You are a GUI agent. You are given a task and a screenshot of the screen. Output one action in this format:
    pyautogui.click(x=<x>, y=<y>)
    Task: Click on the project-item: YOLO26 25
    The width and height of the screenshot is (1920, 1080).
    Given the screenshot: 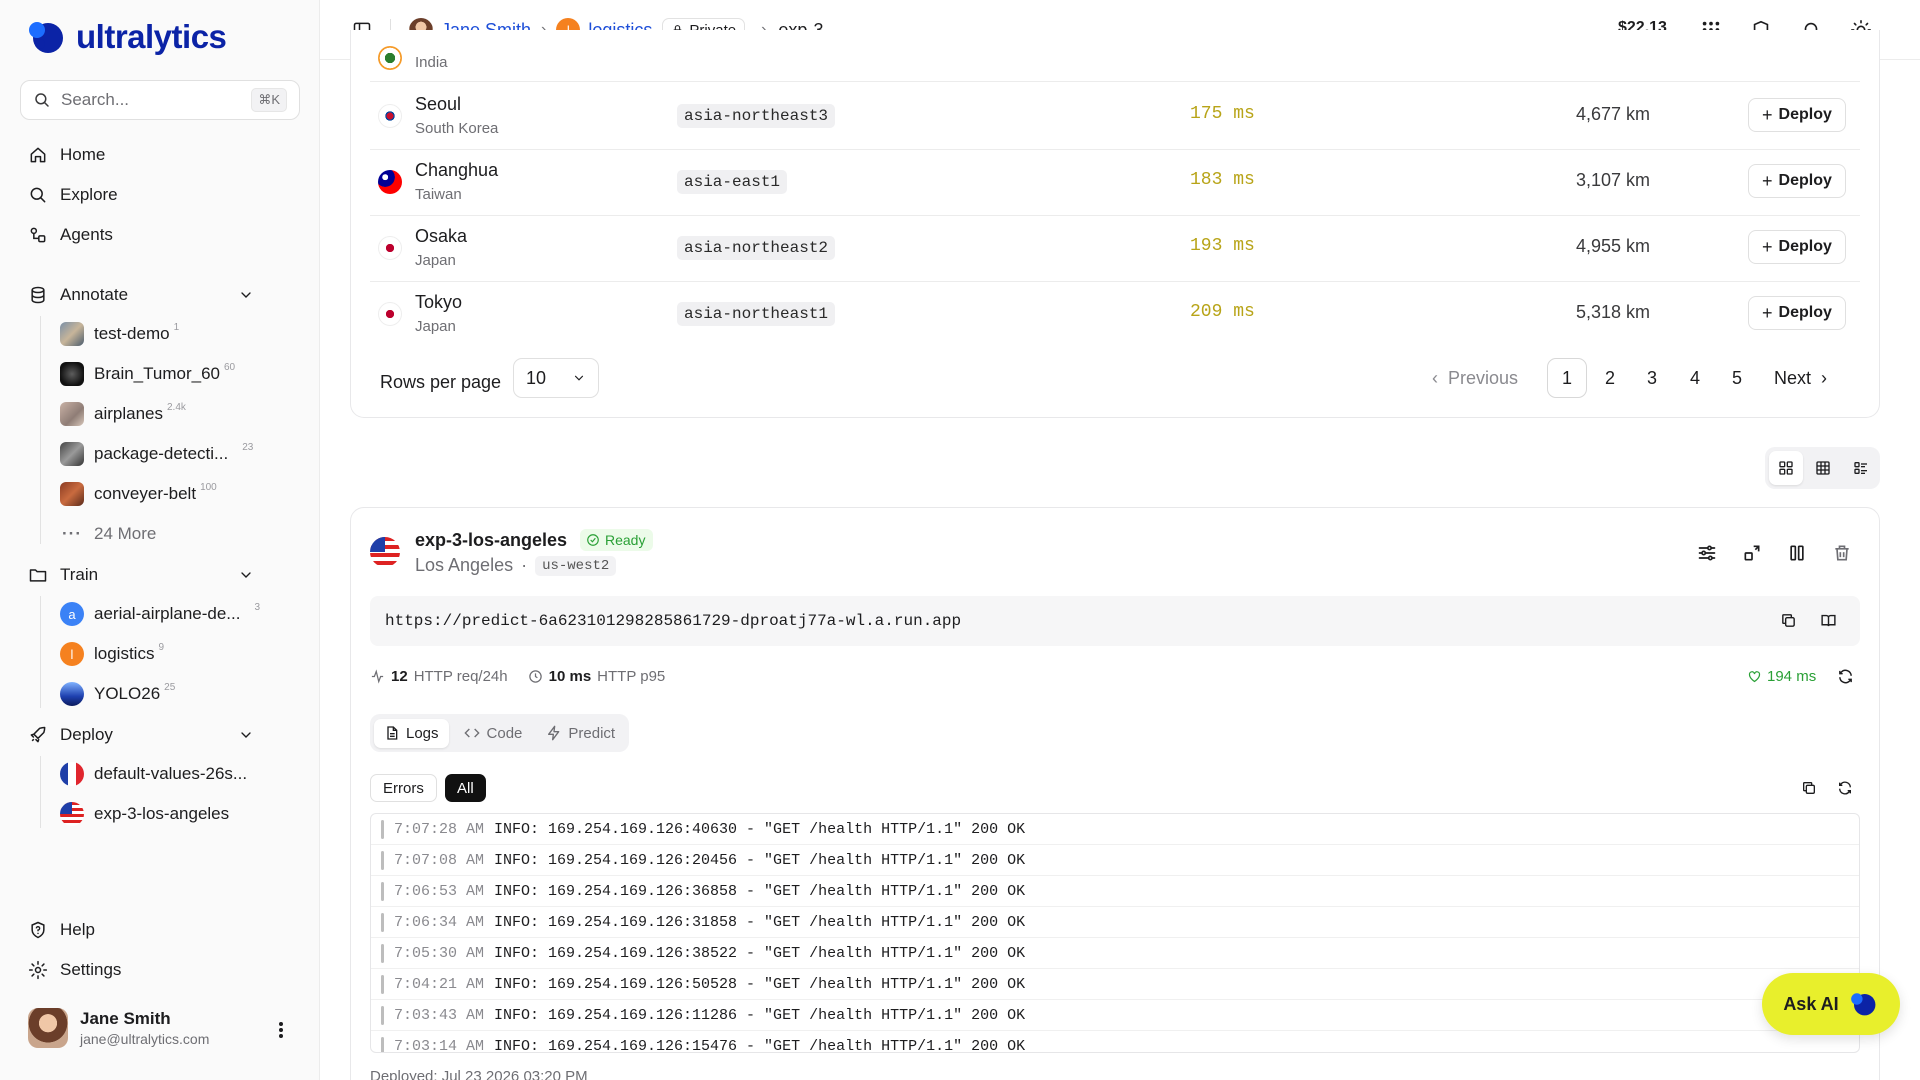 What is the action you would take?
    pyautogui.click(x=117, y=694)
    